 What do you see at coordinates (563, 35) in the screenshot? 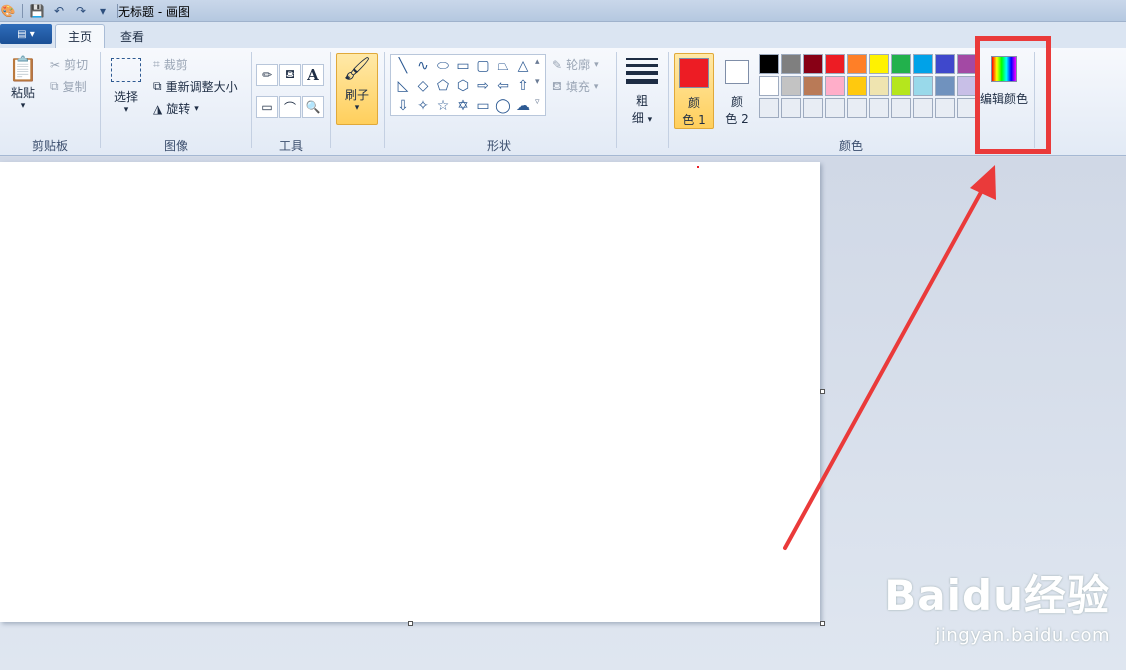
I see `ribbon-tab-bar: ▤ ▾ 主页 查看` at bounding box center [563, 35].